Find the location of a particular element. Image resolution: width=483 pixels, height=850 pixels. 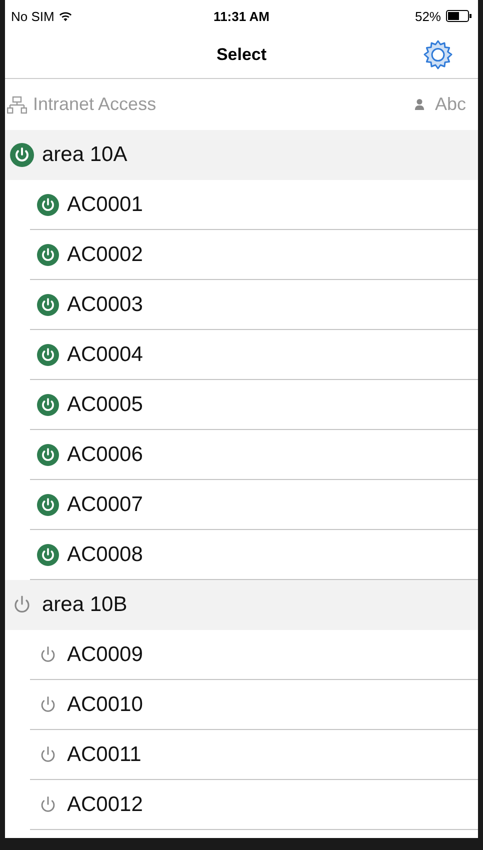

group-name: area 10A is located at coordinates (85, 155).